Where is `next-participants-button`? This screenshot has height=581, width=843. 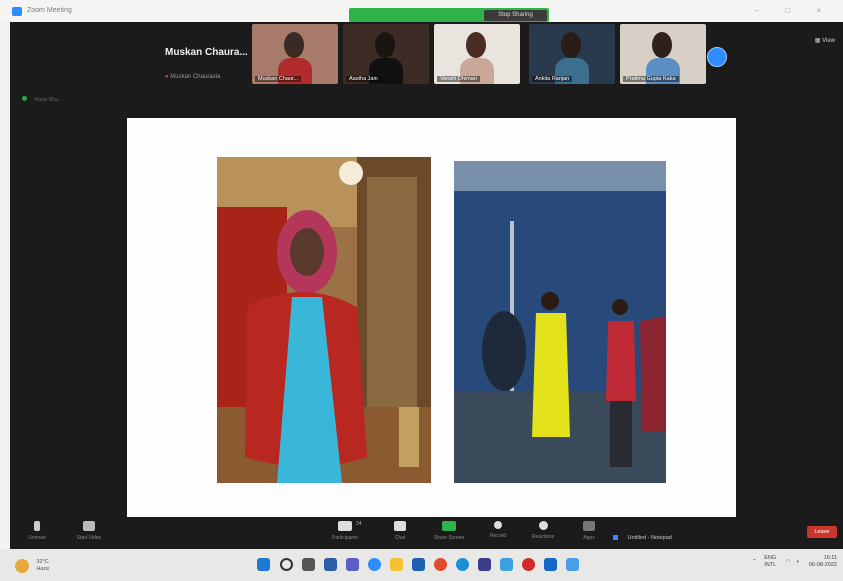 next-participants-button is located at coordinates (717, 57).